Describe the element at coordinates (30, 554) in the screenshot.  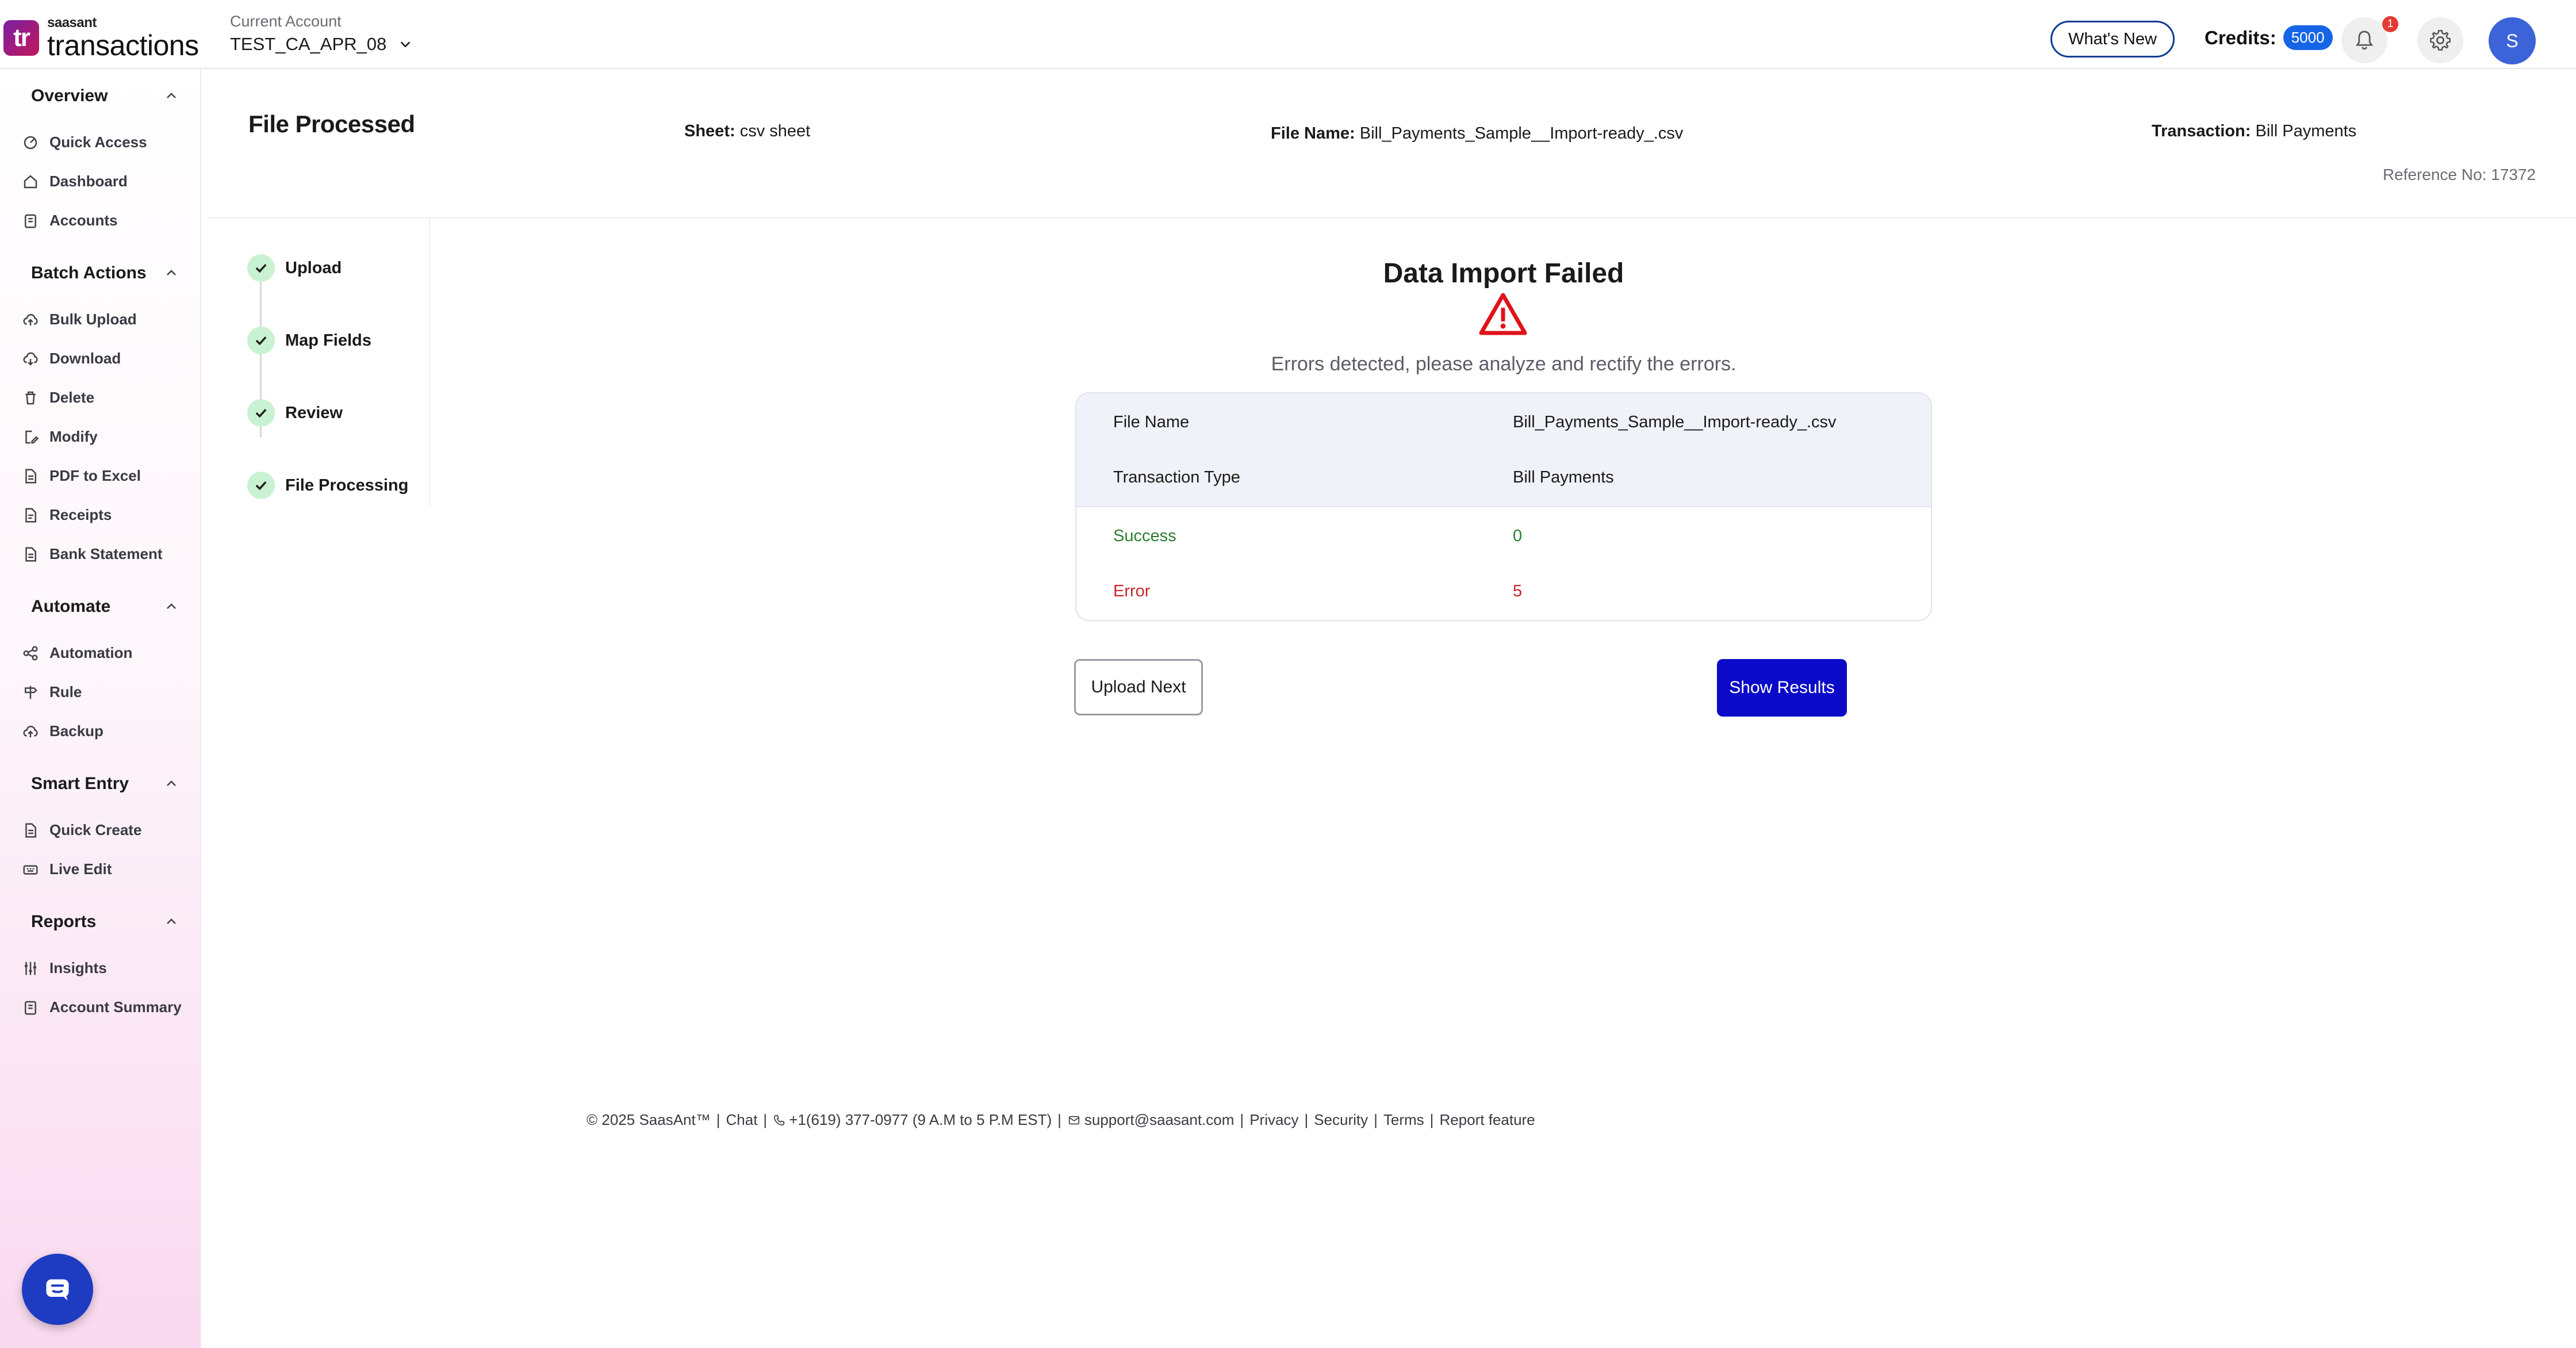
I see `statement-icon` at that location.